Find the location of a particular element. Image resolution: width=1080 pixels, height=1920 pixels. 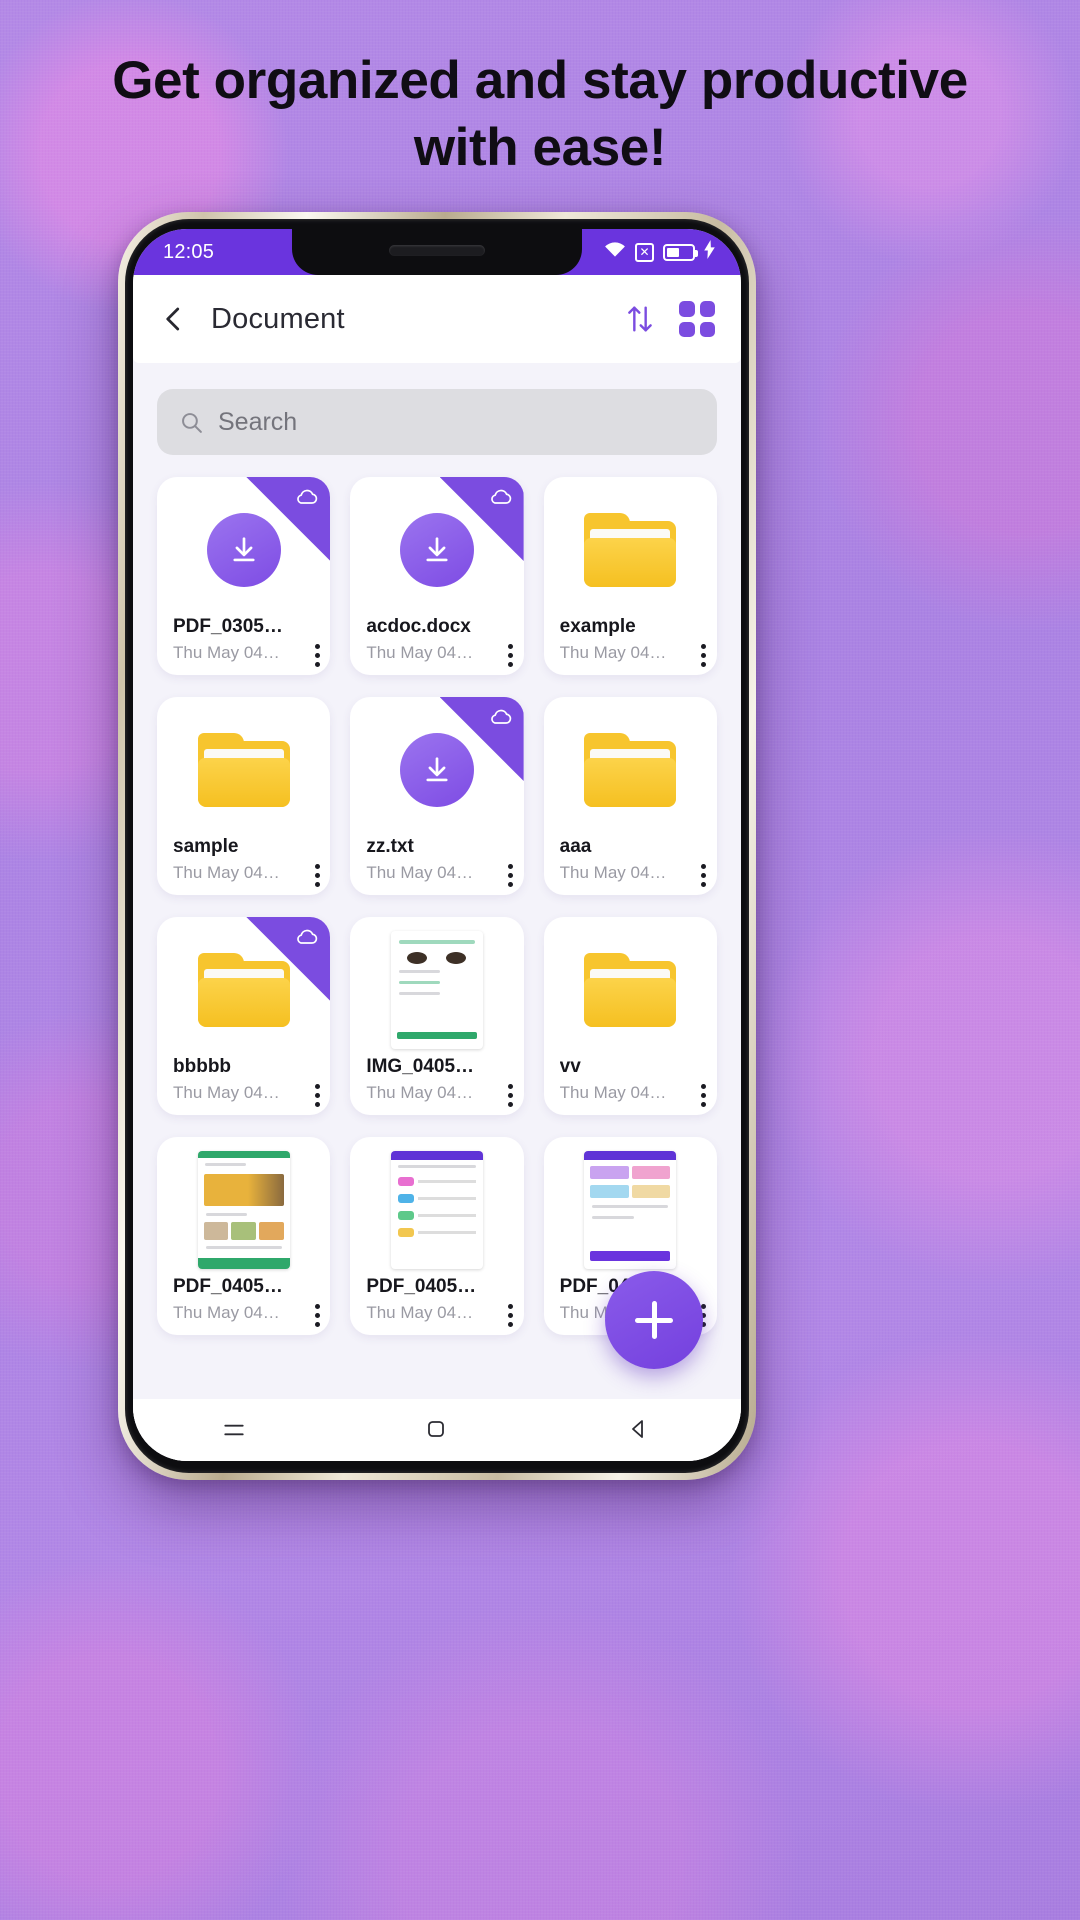

wifi-icon is located at coordinates (615, 252).